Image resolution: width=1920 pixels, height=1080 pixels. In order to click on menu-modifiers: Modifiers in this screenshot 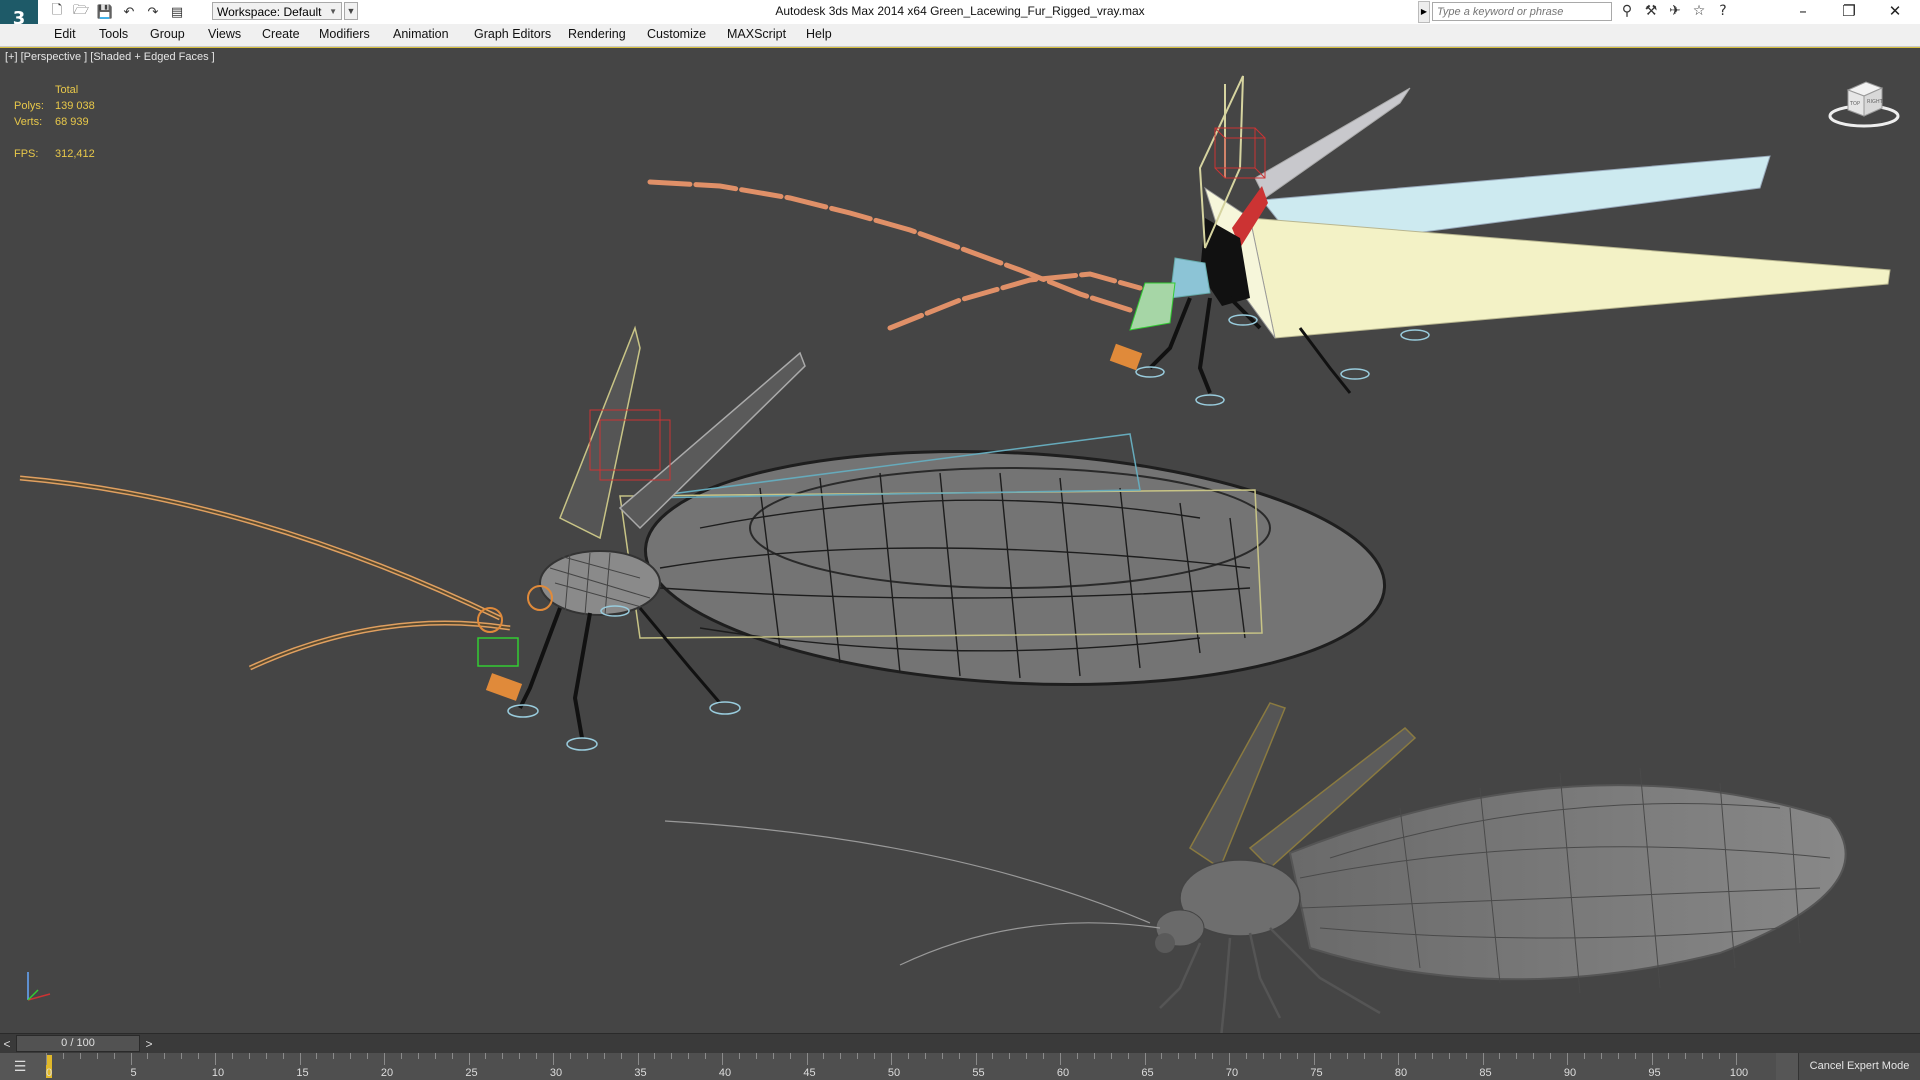, I will do `click(344, 34)`.